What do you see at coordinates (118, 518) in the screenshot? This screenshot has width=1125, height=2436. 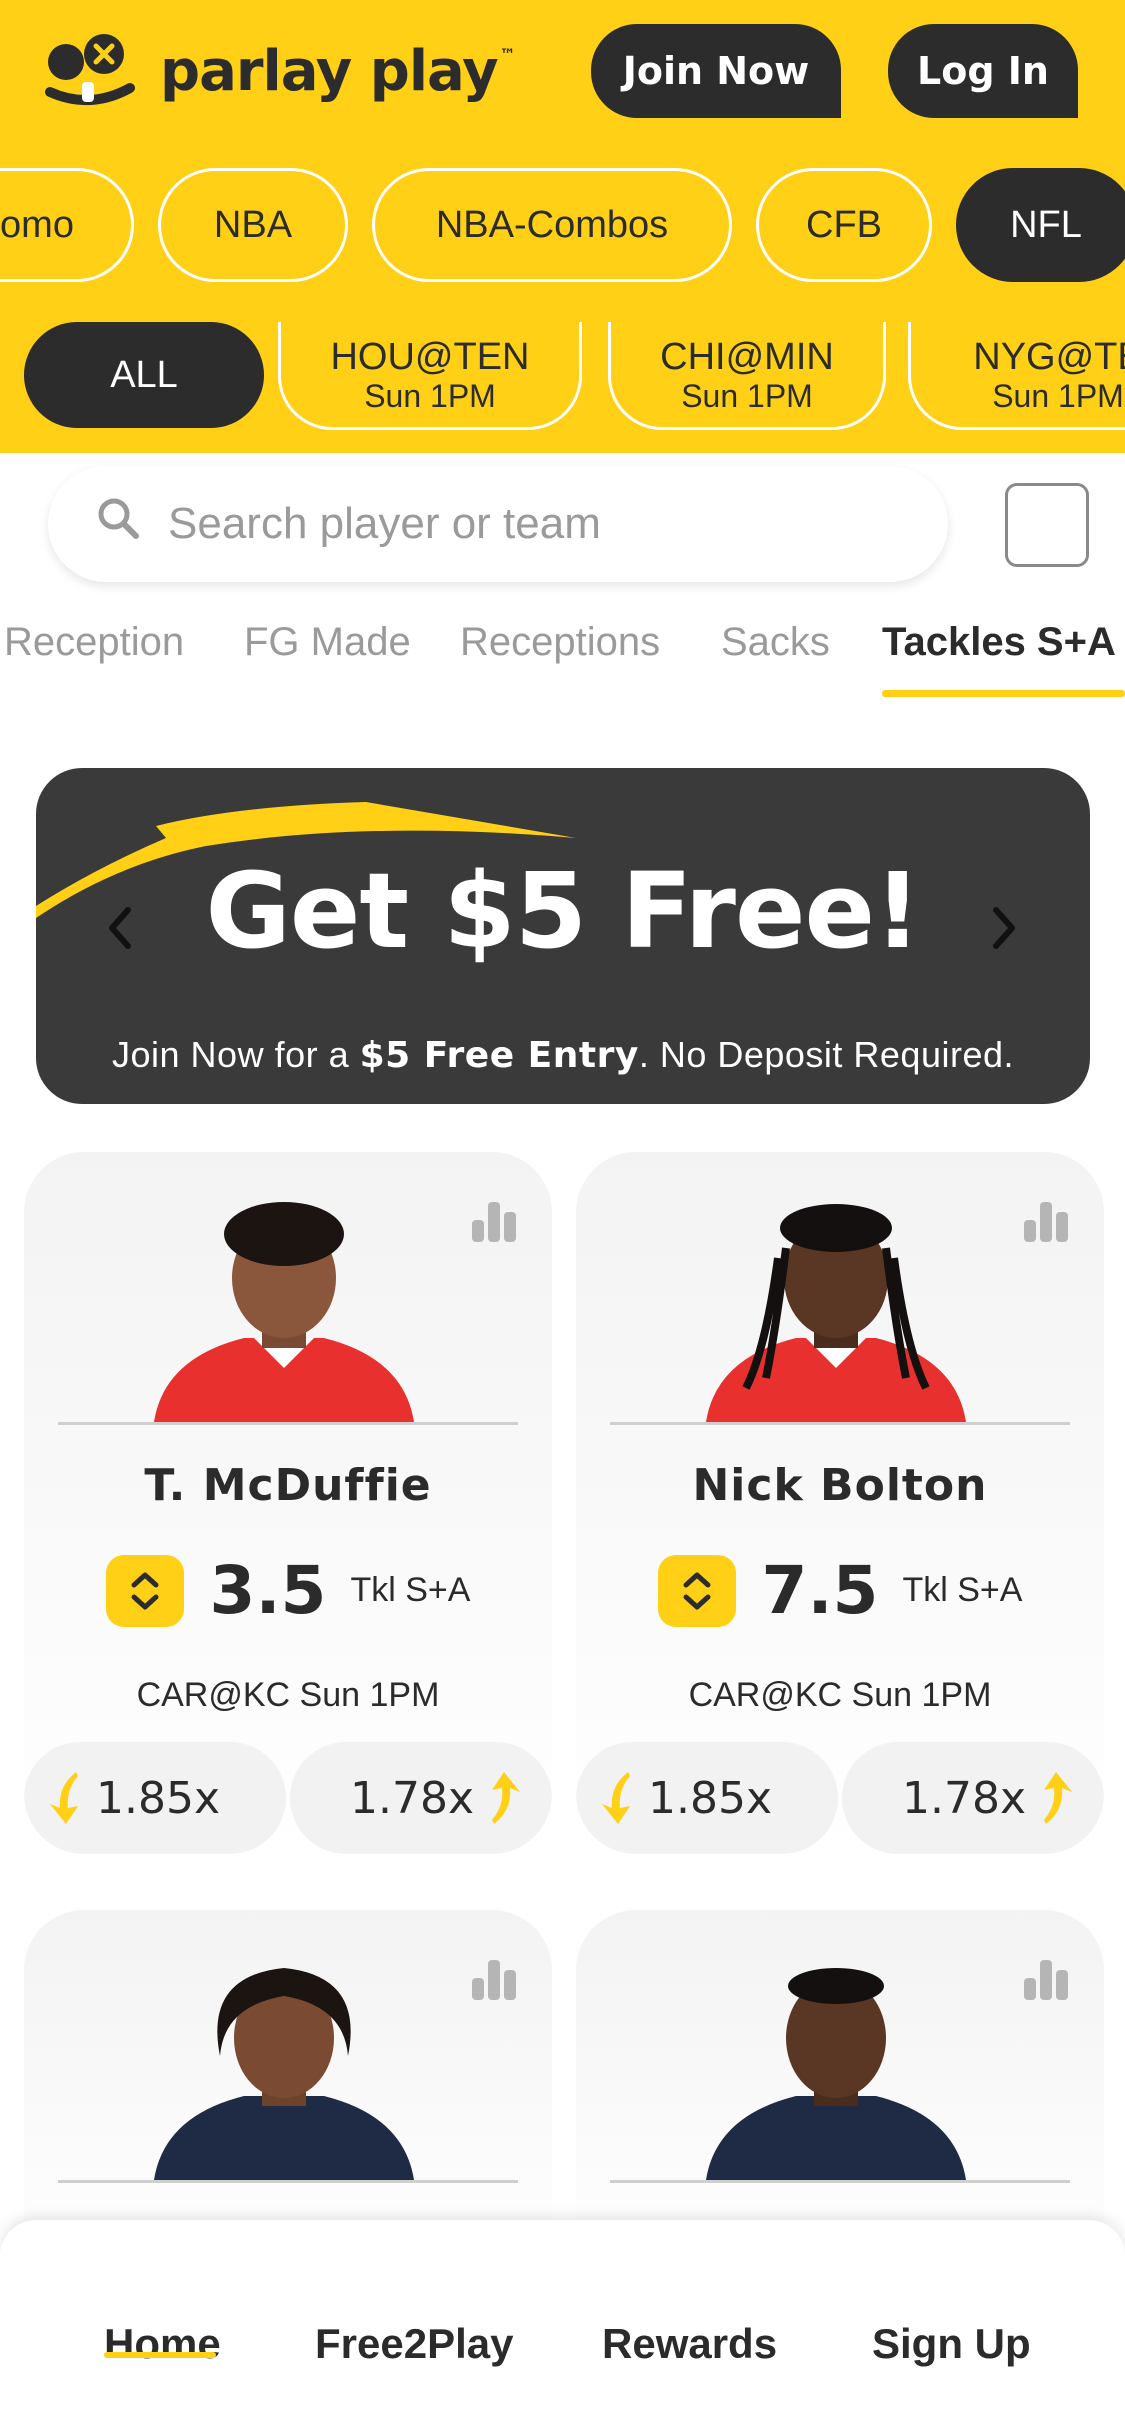 I see `search-icon` at bounding box center [118, 518].